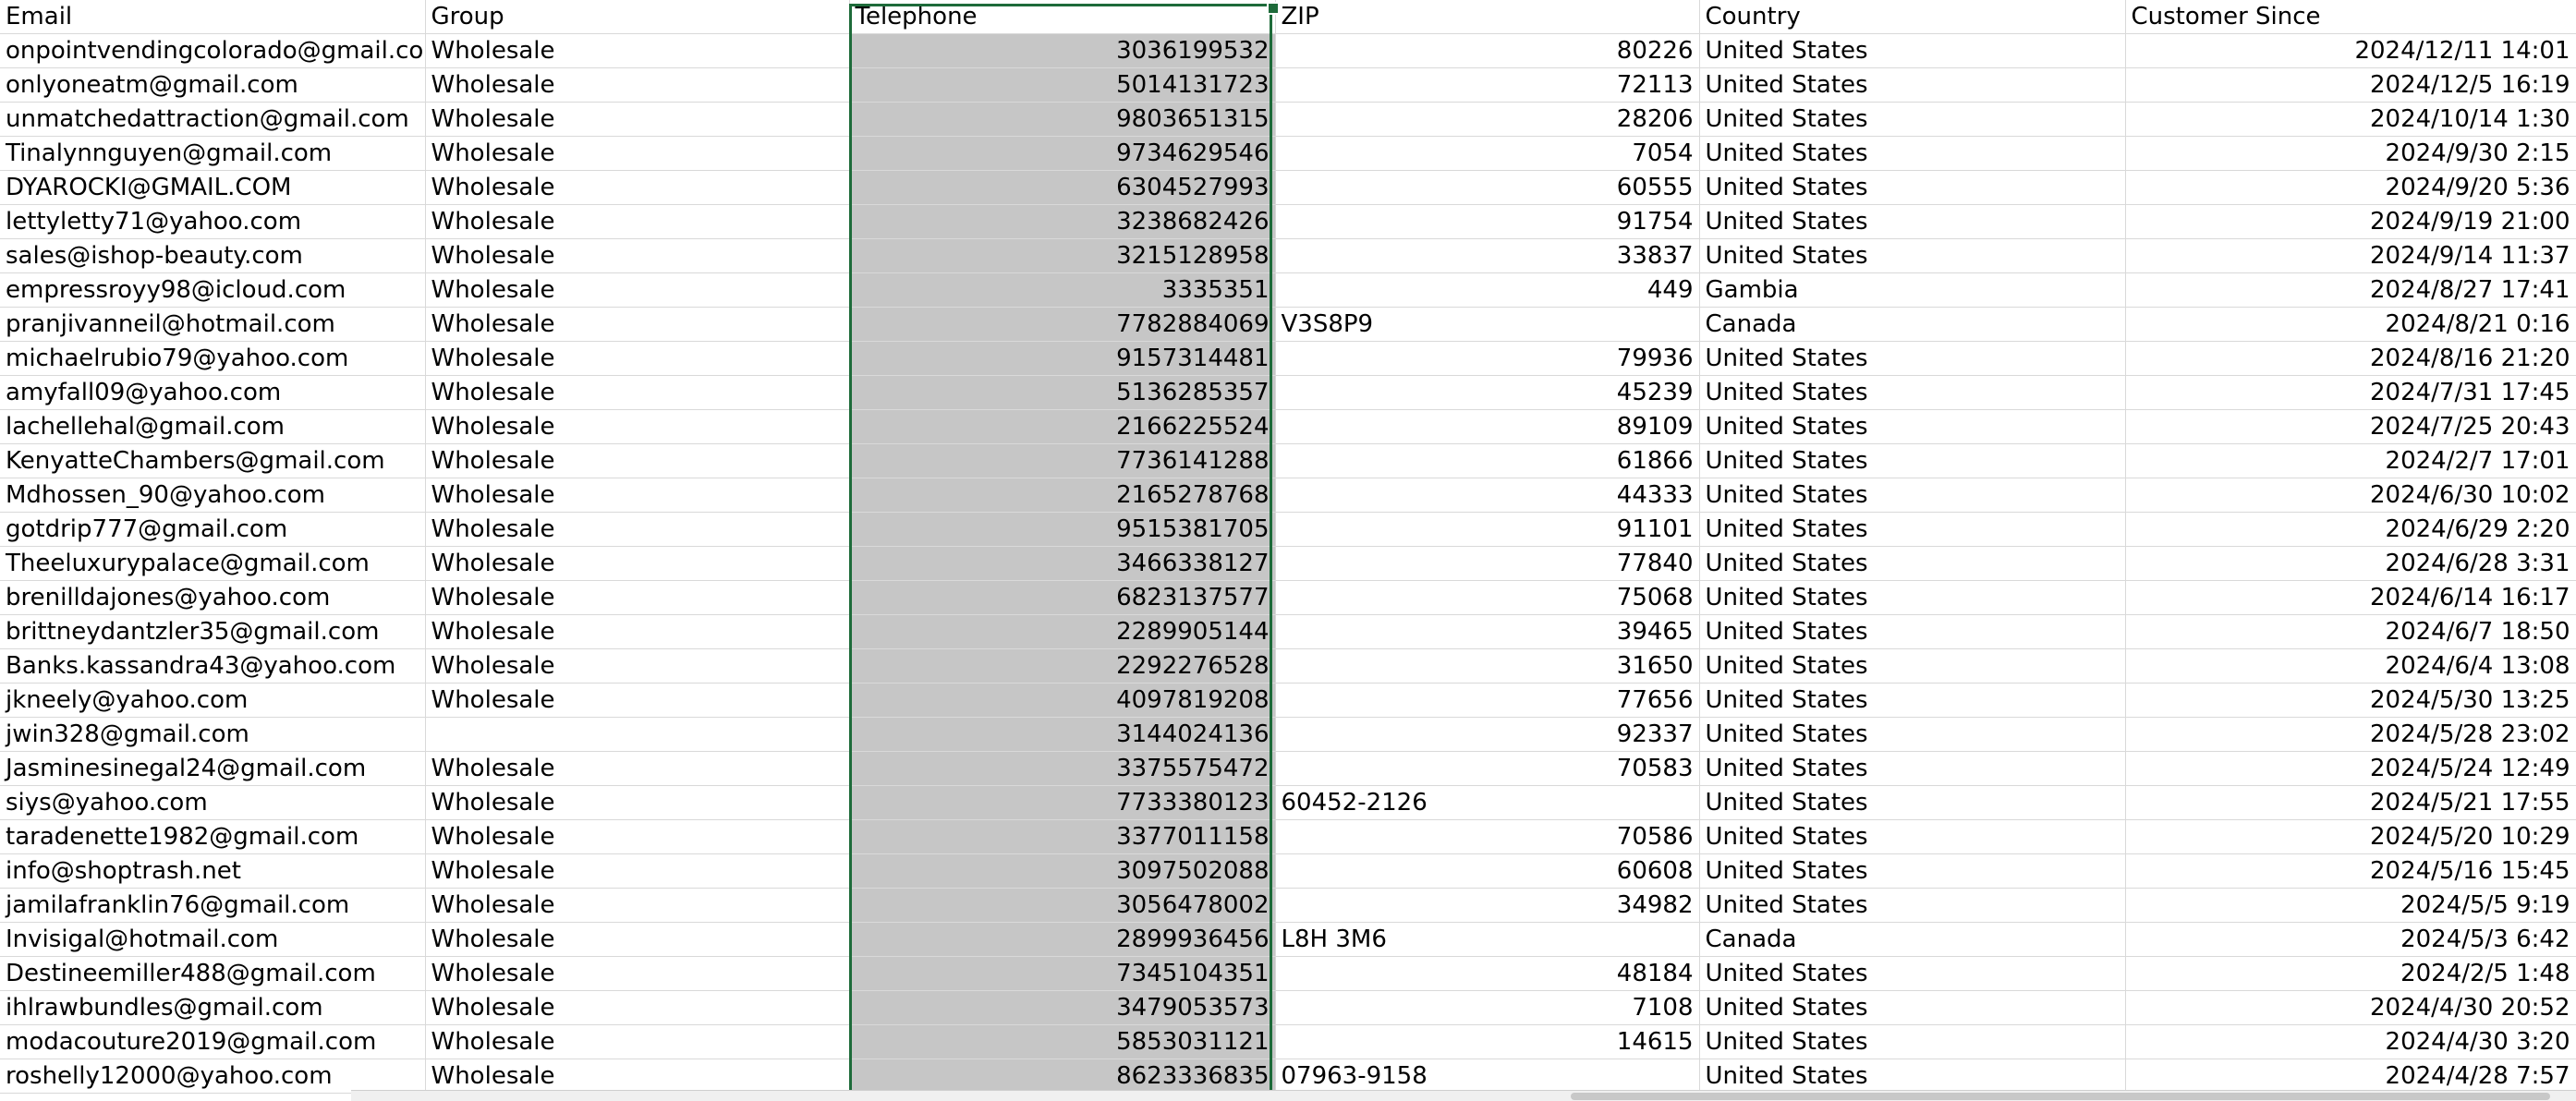 The image size is (2576, 1101). Describe the element at coordinates (213, 358) in the screenshot. I see `table-cell: michaelrubio79@yahoo.com` at that location.